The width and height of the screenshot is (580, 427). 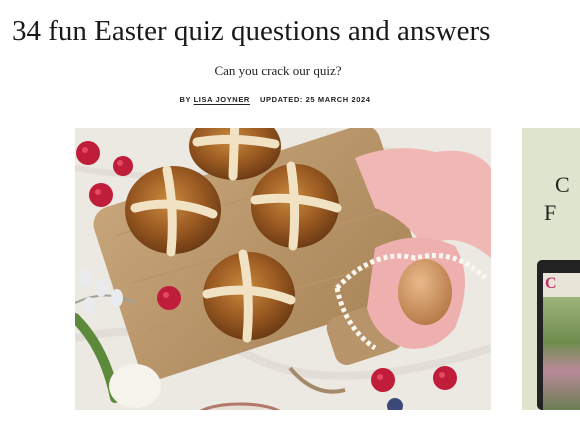 What do you see at coordinates (551, 283) in the screenshot?
I see `magazine-logo: C` at bounding box center [551, 283].